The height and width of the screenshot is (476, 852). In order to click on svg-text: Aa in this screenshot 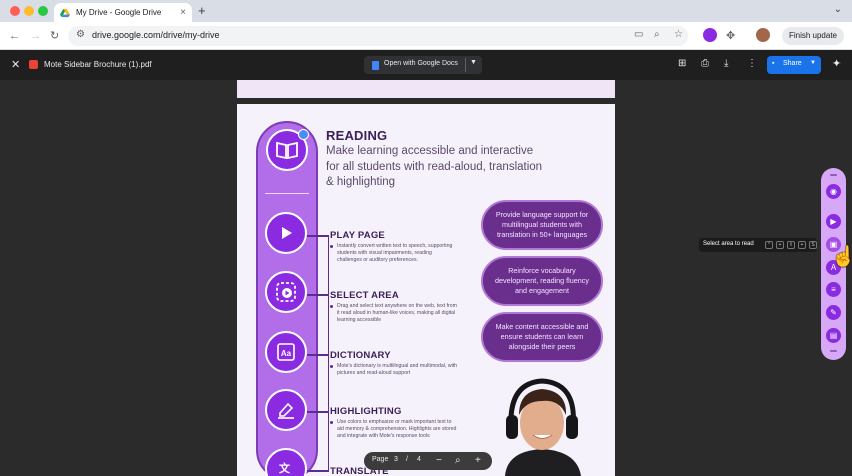, I will do `click(286, 353)`.